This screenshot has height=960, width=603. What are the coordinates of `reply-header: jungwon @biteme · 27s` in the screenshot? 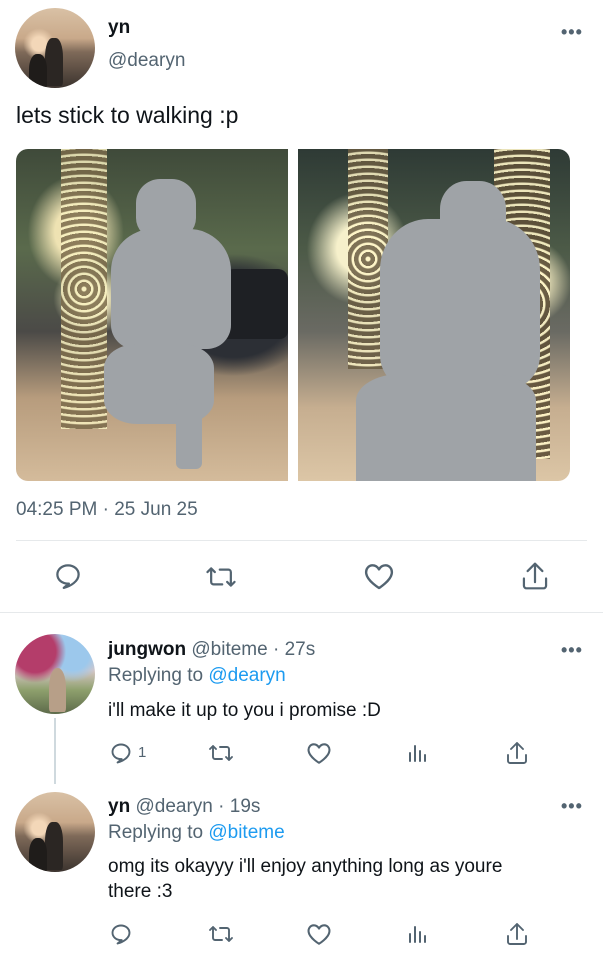 It's located at (211, 650).